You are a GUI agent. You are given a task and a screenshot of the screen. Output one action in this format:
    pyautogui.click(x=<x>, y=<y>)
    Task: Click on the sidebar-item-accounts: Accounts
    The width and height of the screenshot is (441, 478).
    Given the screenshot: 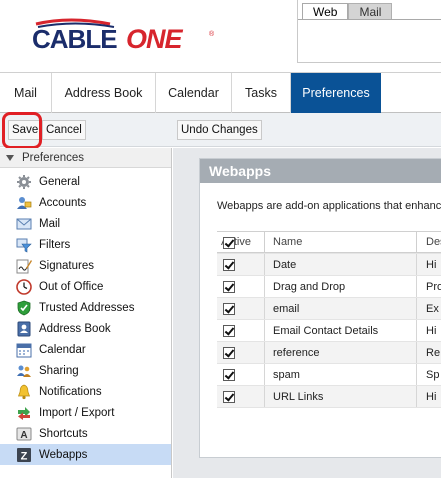 What is the action you would take?
    pyautogui.click(x=85, y=202)
    